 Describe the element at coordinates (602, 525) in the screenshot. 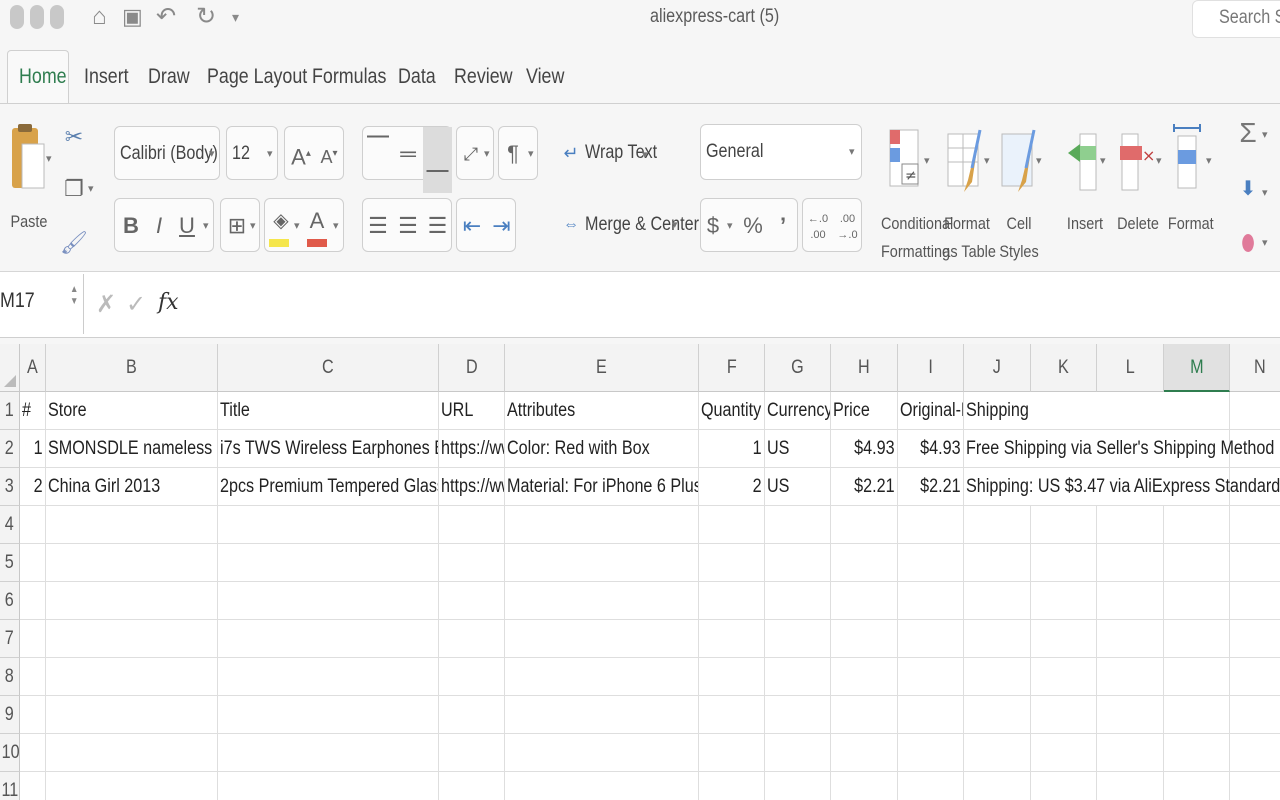

I see `cell-e4` at that location.